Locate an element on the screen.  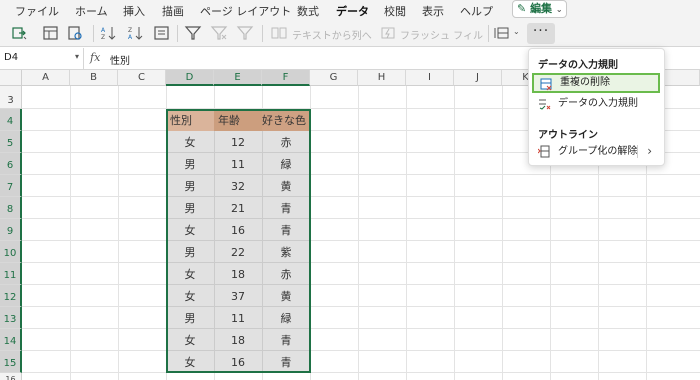
flash-fill-button: フラッシュ フィル is located at coordinates (441, 34).